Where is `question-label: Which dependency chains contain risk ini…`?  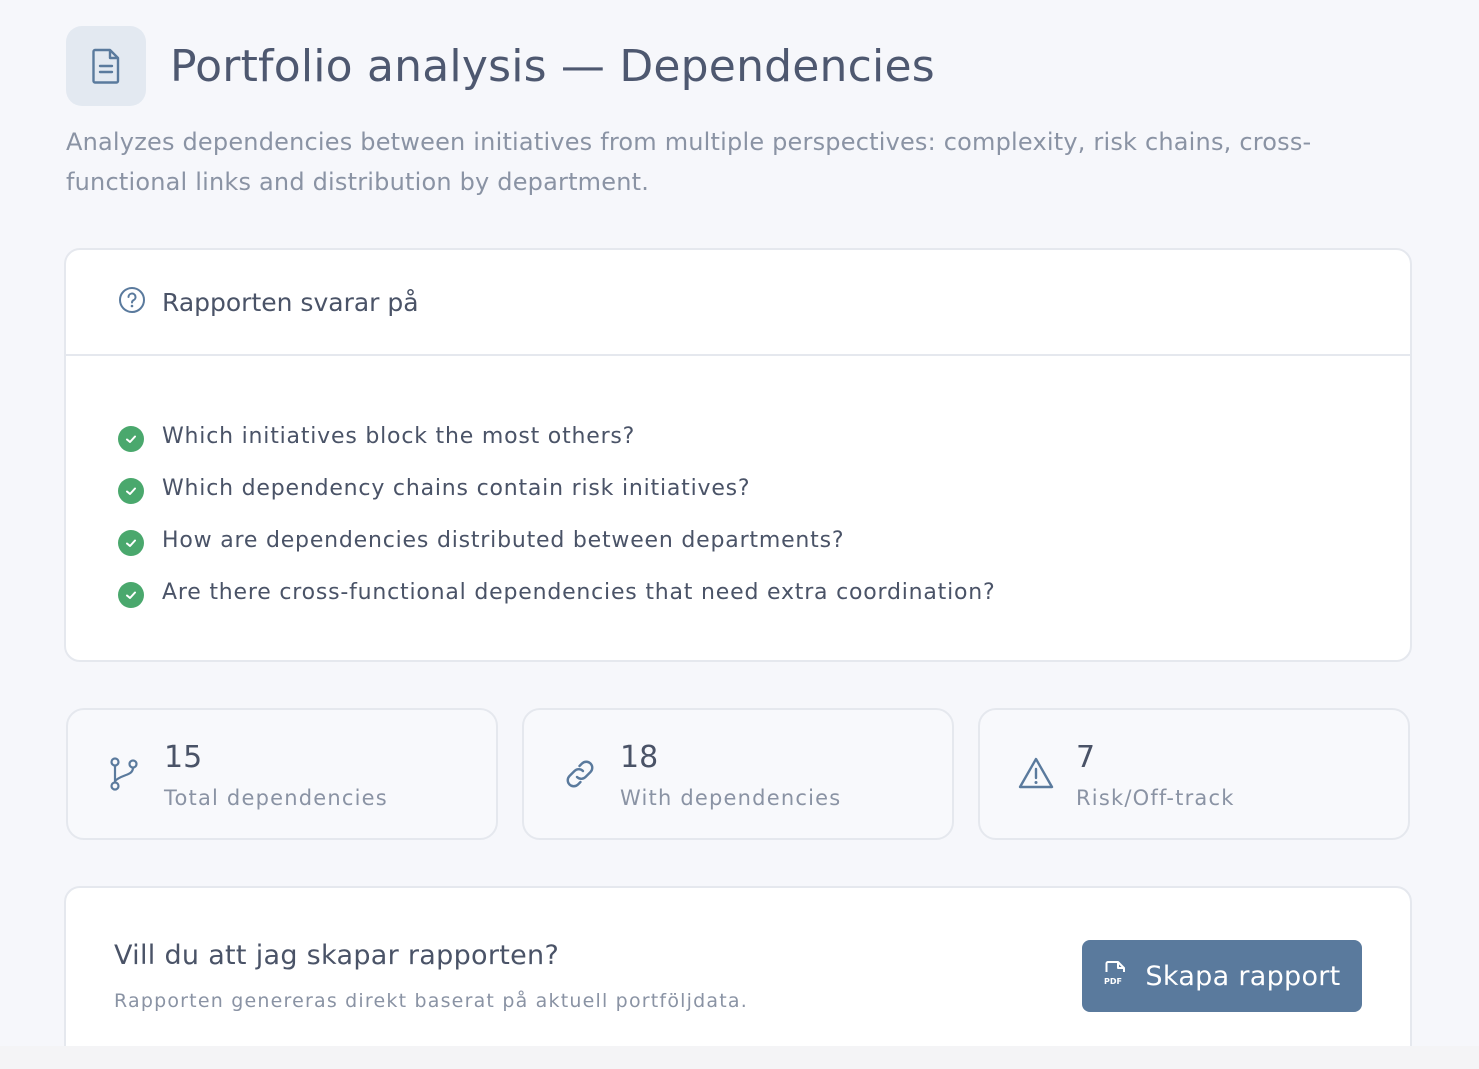 question-label: Which dependency chains contain risk ini… is located at coordinates (456, 488).